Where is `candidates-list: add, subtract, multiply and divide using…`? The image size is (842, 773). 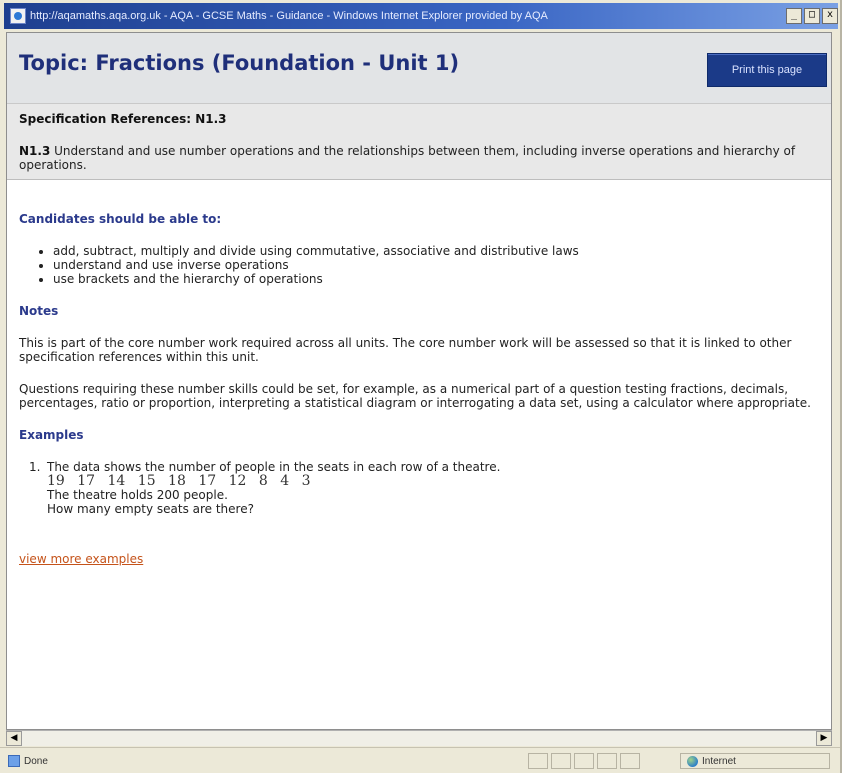 candidates-list: add, subtract, multiply and divide using… is located at coordinates (419, 265).